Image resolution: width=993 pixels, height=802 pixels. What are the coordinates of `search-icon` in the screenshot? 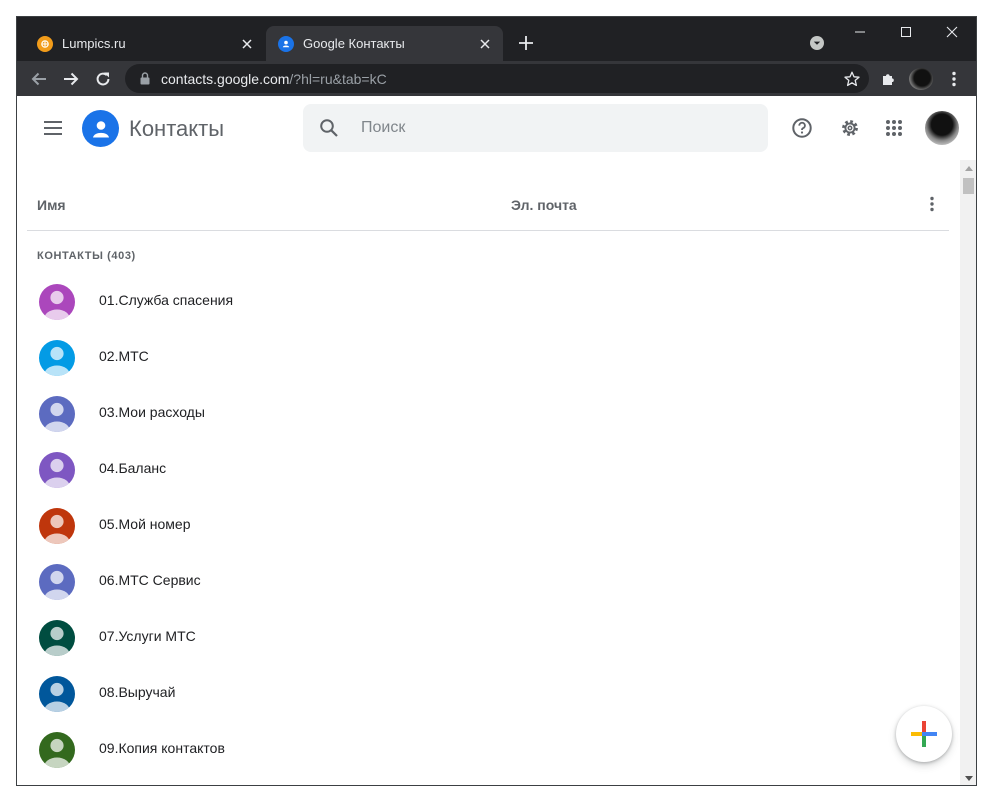 It's located at (329, 128).